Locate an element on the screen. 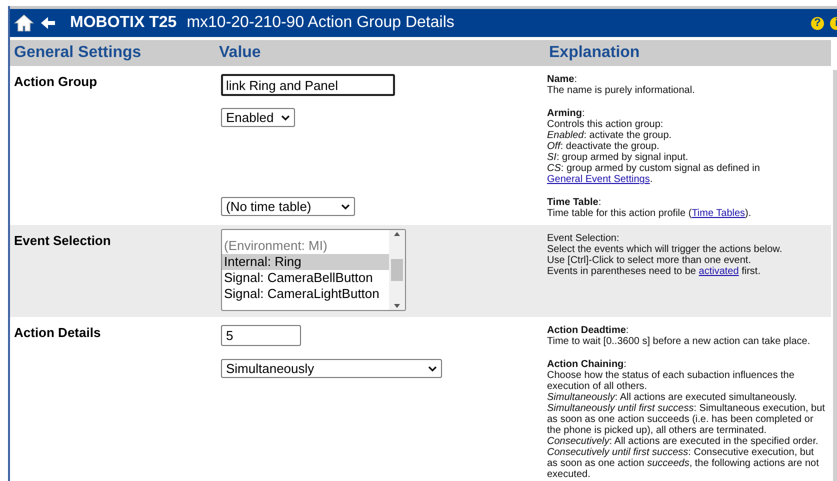 This screenshot has width=837, height=481. explanation-text: The name is purely informational. is located at coordinates (621, 90).